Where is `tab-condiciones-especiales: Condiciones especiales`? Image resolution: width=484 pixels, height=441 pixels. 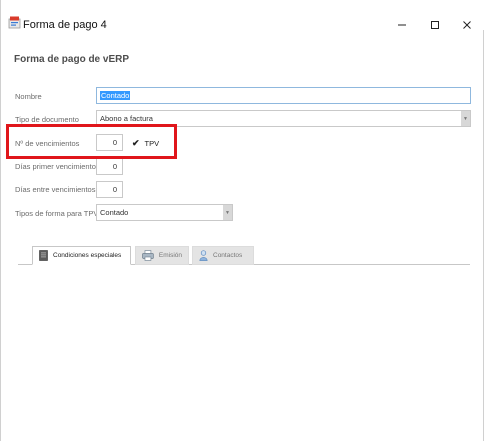
tab-condiciones-especiales: Condiciones especiales is located at coordinates (81, 255).